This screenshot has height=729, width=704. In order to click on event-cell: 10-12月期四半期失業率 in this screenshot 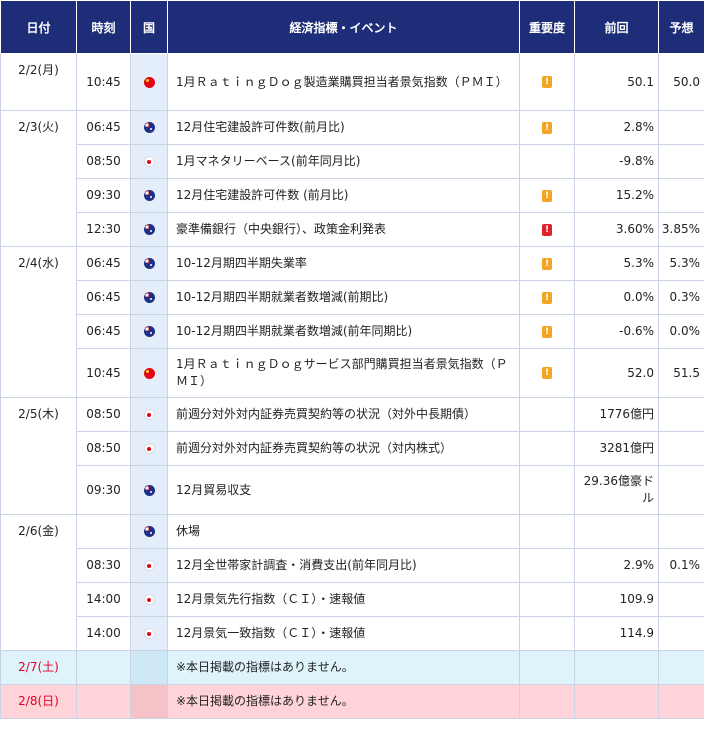, I will do `click(343, 263)`.